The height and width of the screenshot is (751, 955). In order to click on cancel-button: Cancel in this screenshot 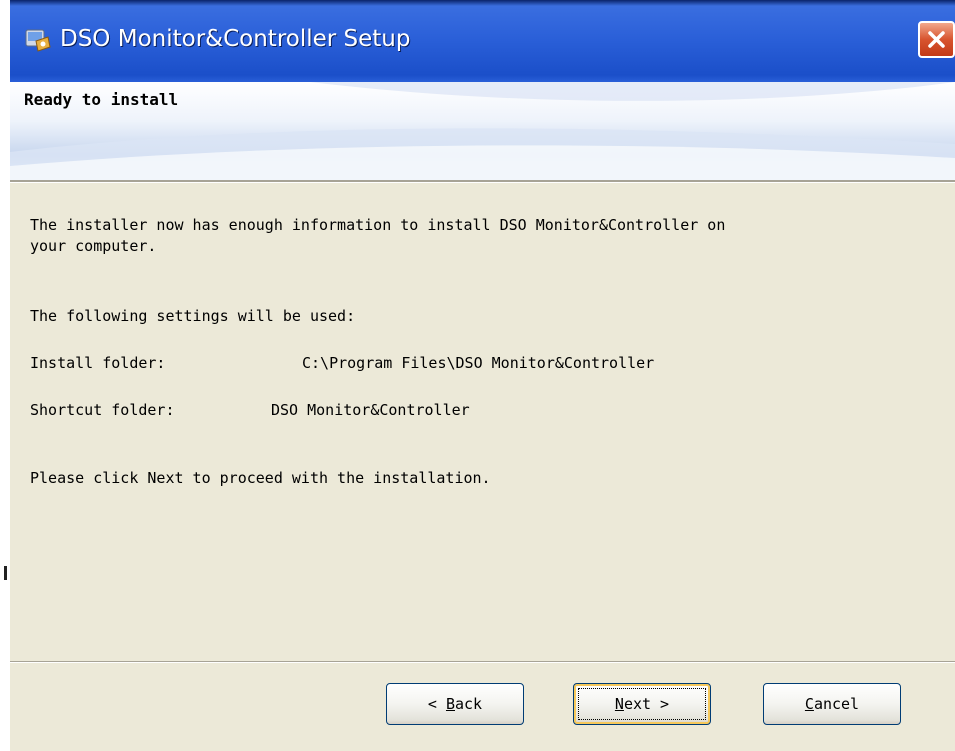, I will do `click(832, 704)`.